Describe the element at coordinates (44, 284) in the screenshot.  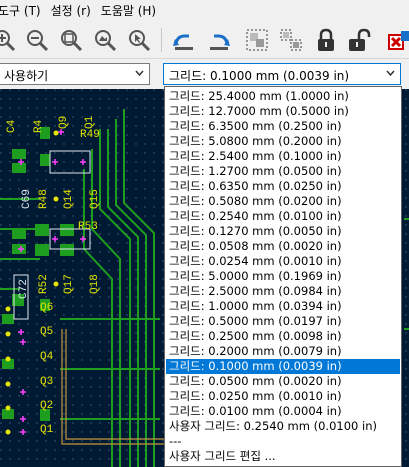
I see `ref-label: R52` at that location.